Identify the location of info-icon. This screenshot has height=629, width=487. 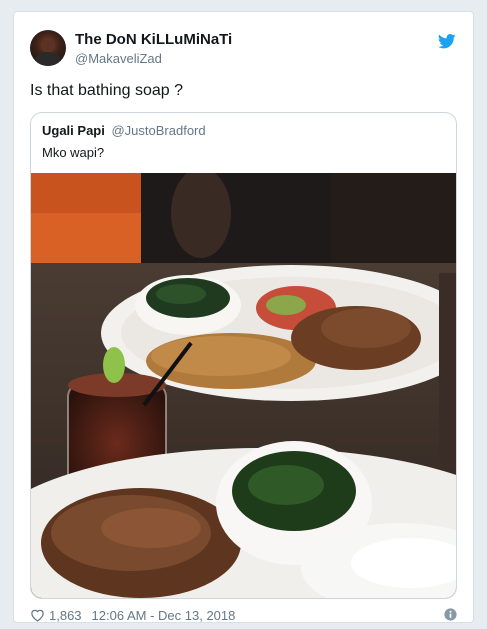
(450, 614).